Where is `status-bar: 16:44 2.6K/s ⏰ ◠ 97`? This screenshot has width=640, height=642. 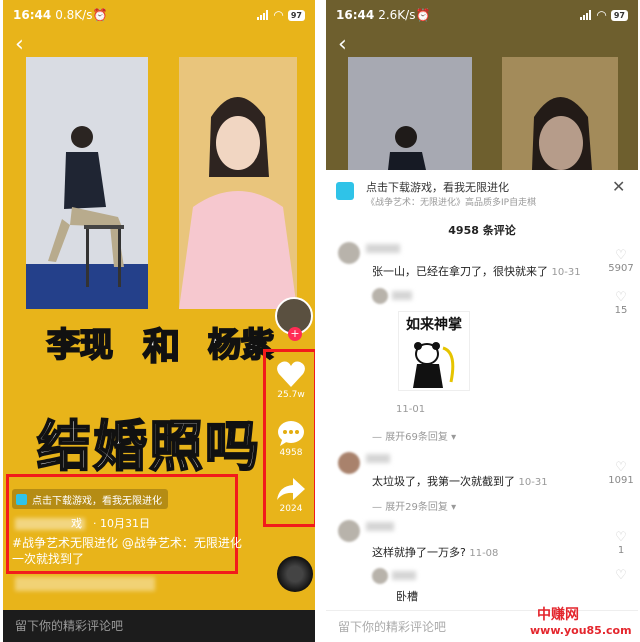
status-bar: 16:44 2.6K/s ⏰ ◠ 97 is located at coordinates (482, 15).